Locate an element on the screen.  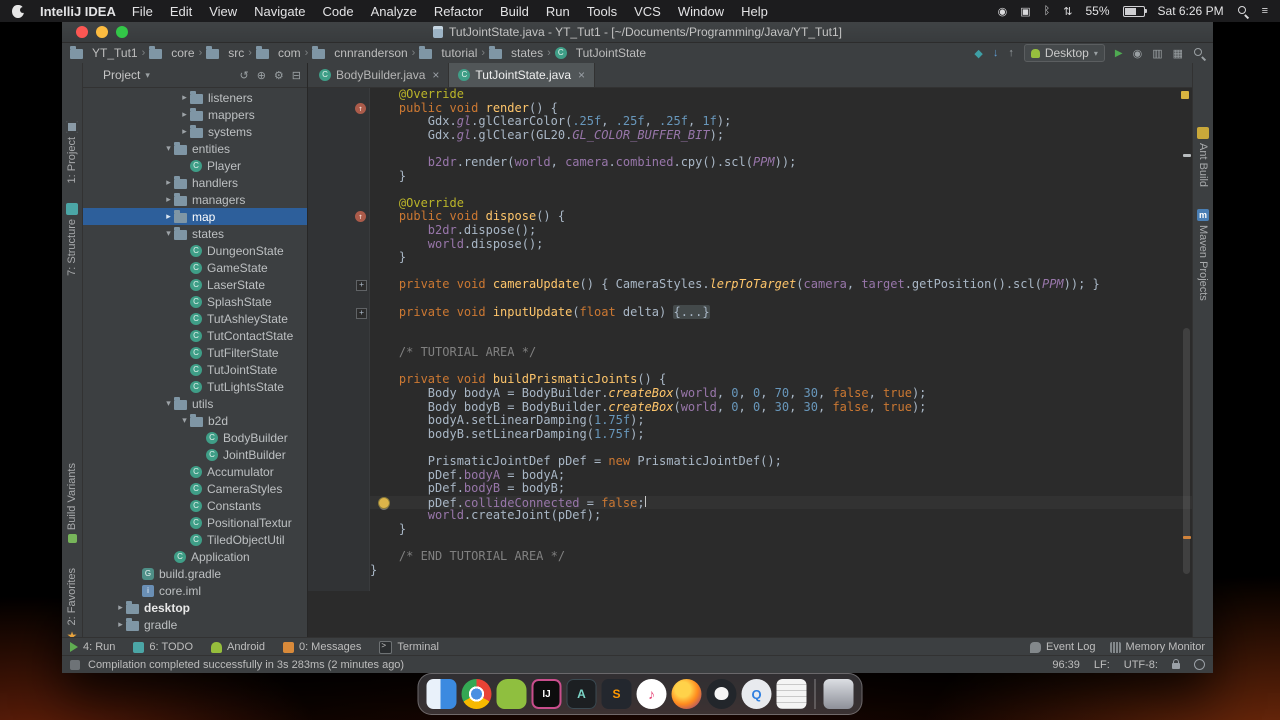
tree-item-jointbuilder: C JointBuilder is located at coordinates (195, 454).